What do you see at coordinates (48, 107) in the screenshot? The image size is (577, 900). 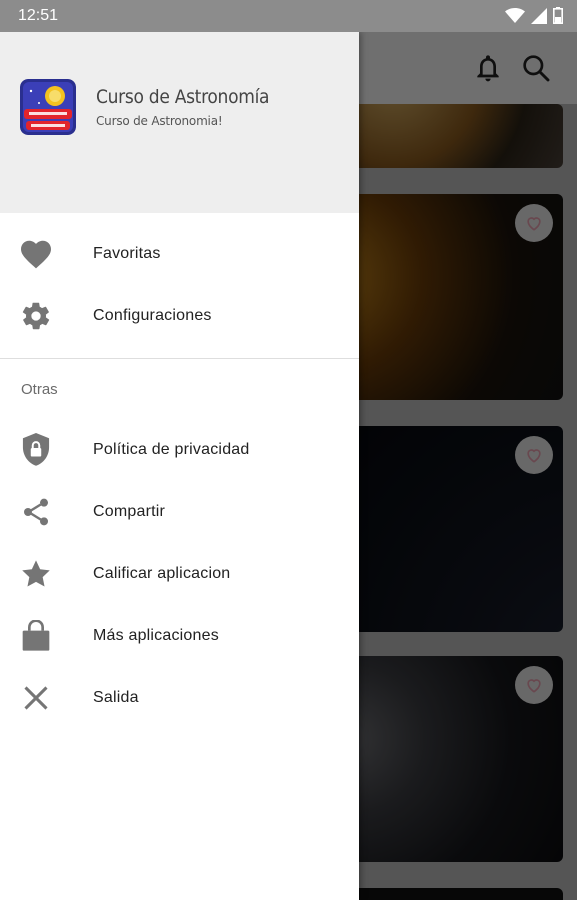 I see `app-logo` at bounding box center [48, 107].